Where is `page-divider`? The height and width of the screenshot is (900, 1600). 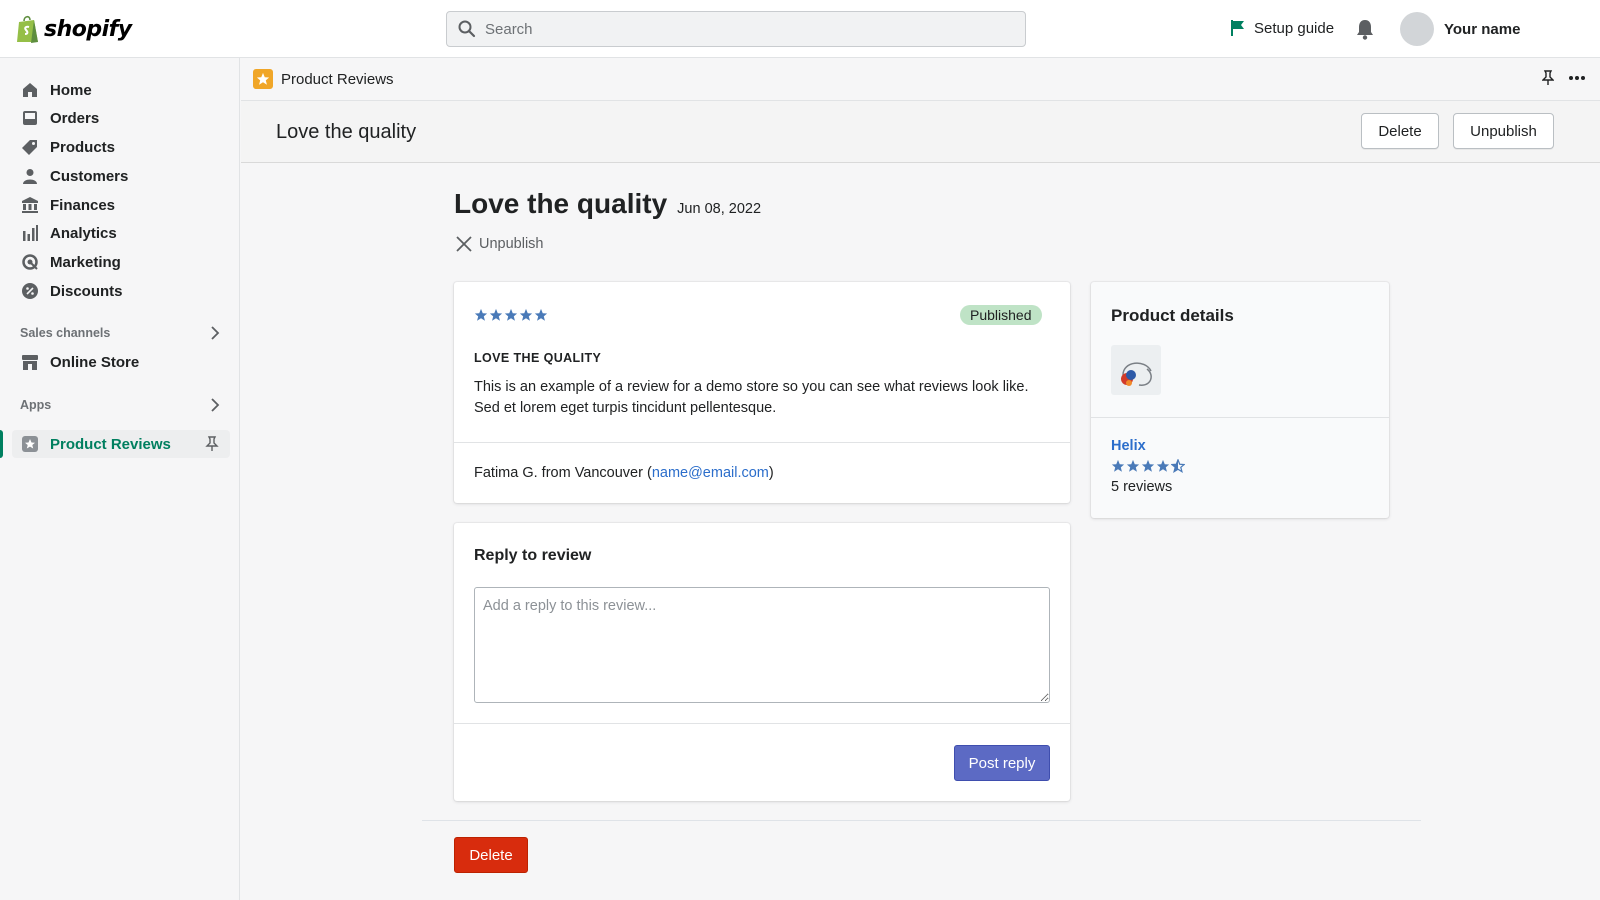
page-divider is located at coordinates (921, 820).